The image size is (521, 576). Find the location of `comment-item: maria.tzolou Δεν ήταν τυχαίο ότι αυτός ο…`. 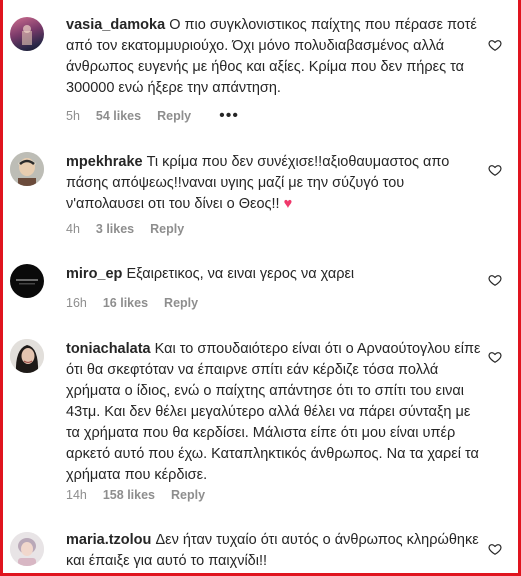

comment-item: maria.tzolou Δεν ήταν τυχαίο ότι αυτός ο… is located at coordinates (260, 546).